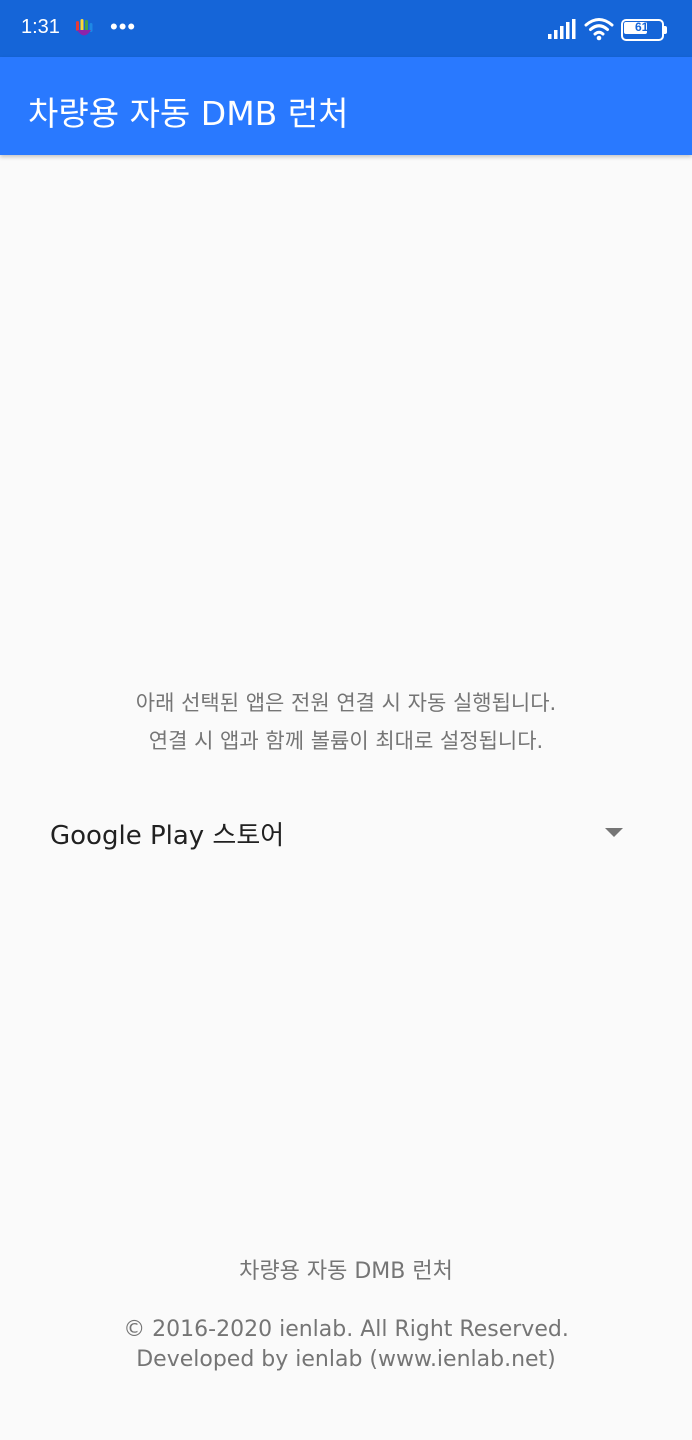 This screenshot has height=1440, width=692. I want to click on signal-icon, so click(562, 29).